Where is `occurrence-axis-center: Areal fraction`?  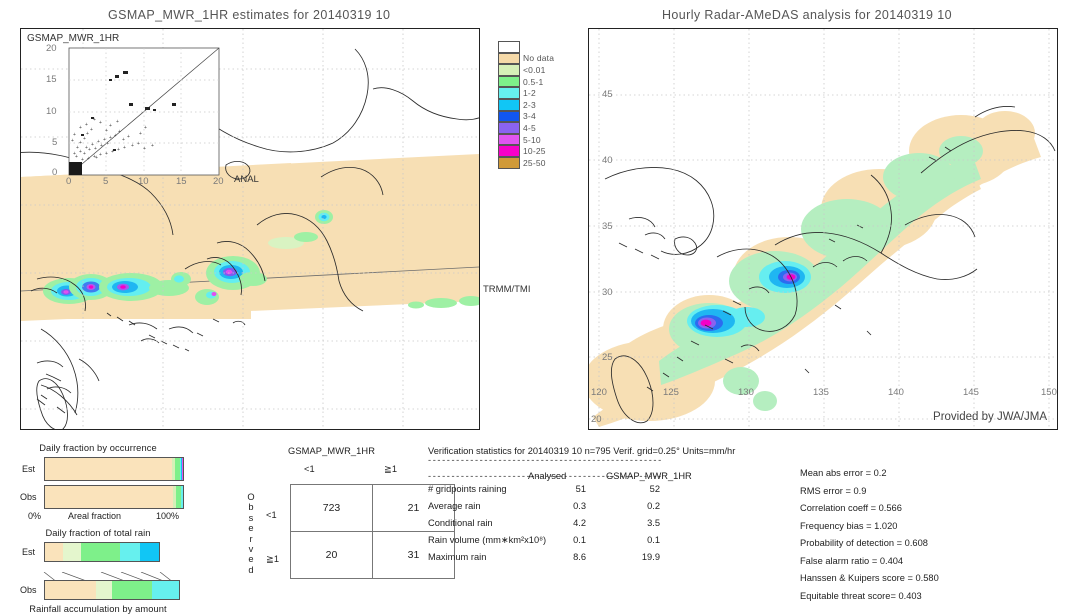 occurrence-axis-center: Areal fraction is located at coordinates (95, 516).